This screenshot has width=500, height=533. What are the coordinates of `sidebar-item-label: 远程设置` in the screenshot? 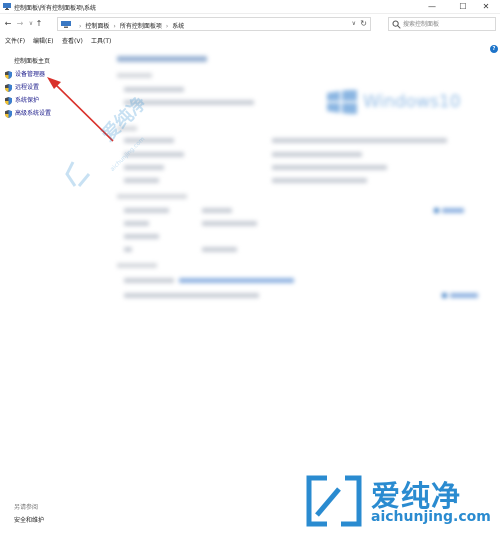 It's located at (27, 87).